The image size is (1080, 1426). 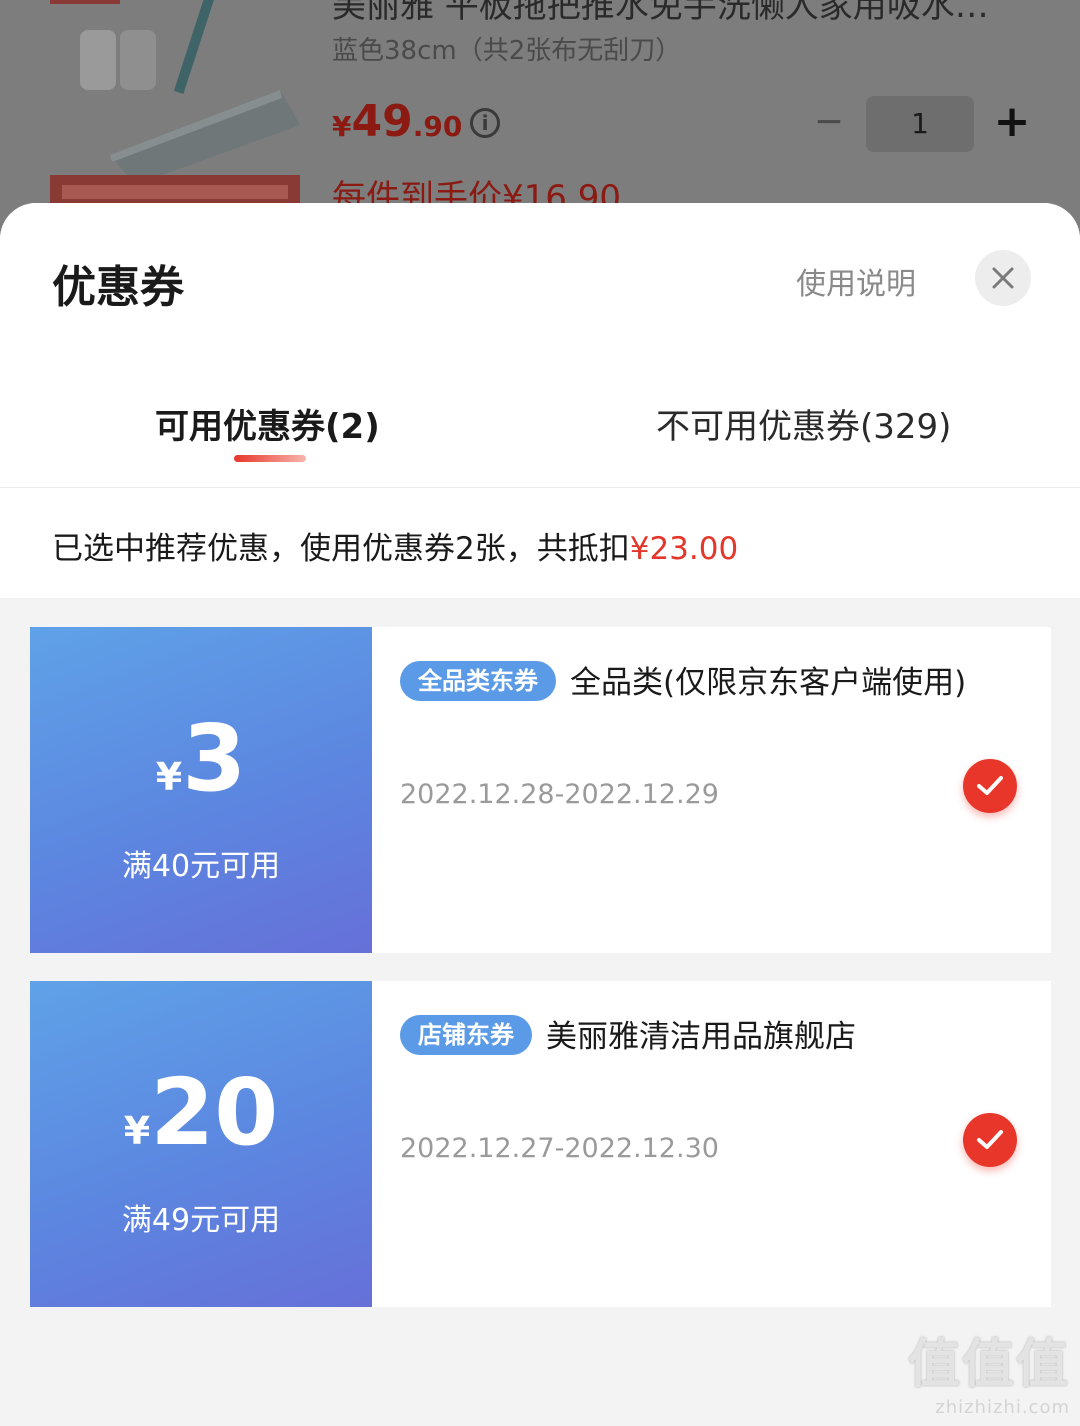 I want to click on coupon-date-range: 2022.12.28-2022.12.29, so click(x=559, y=794).